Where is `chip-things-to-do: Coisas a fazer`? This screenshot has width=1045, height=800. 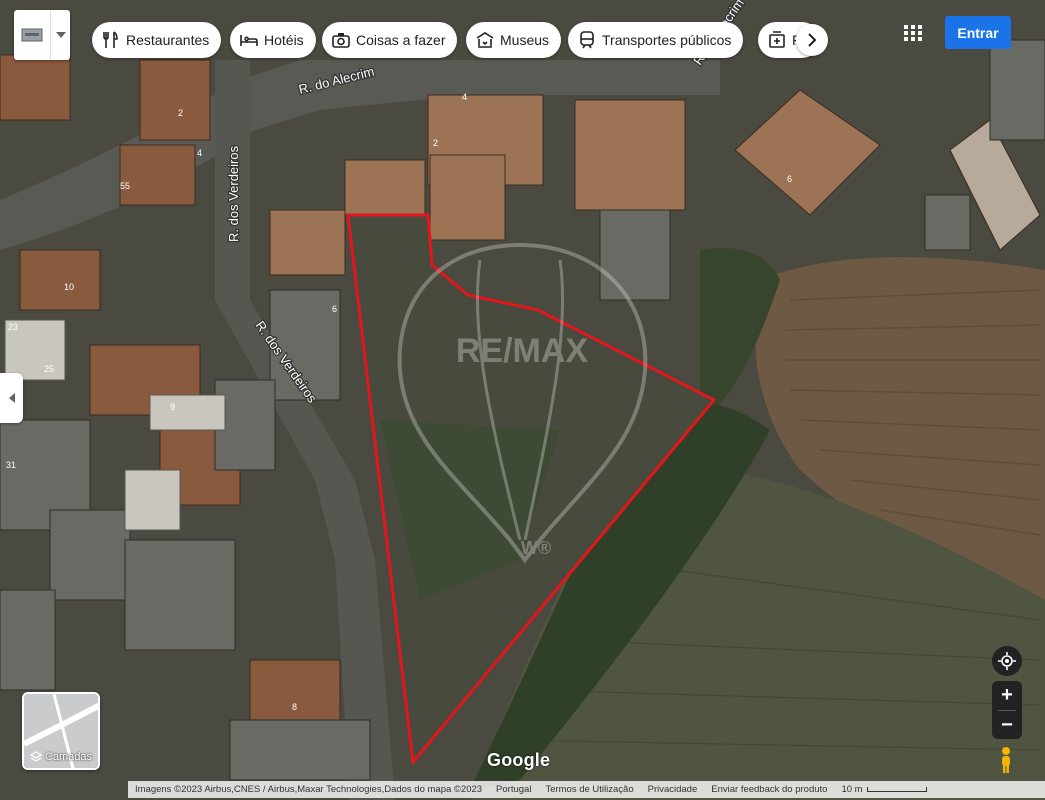 chip-things-to-do: Coisas a fazer is located at coordinates (390, 40).